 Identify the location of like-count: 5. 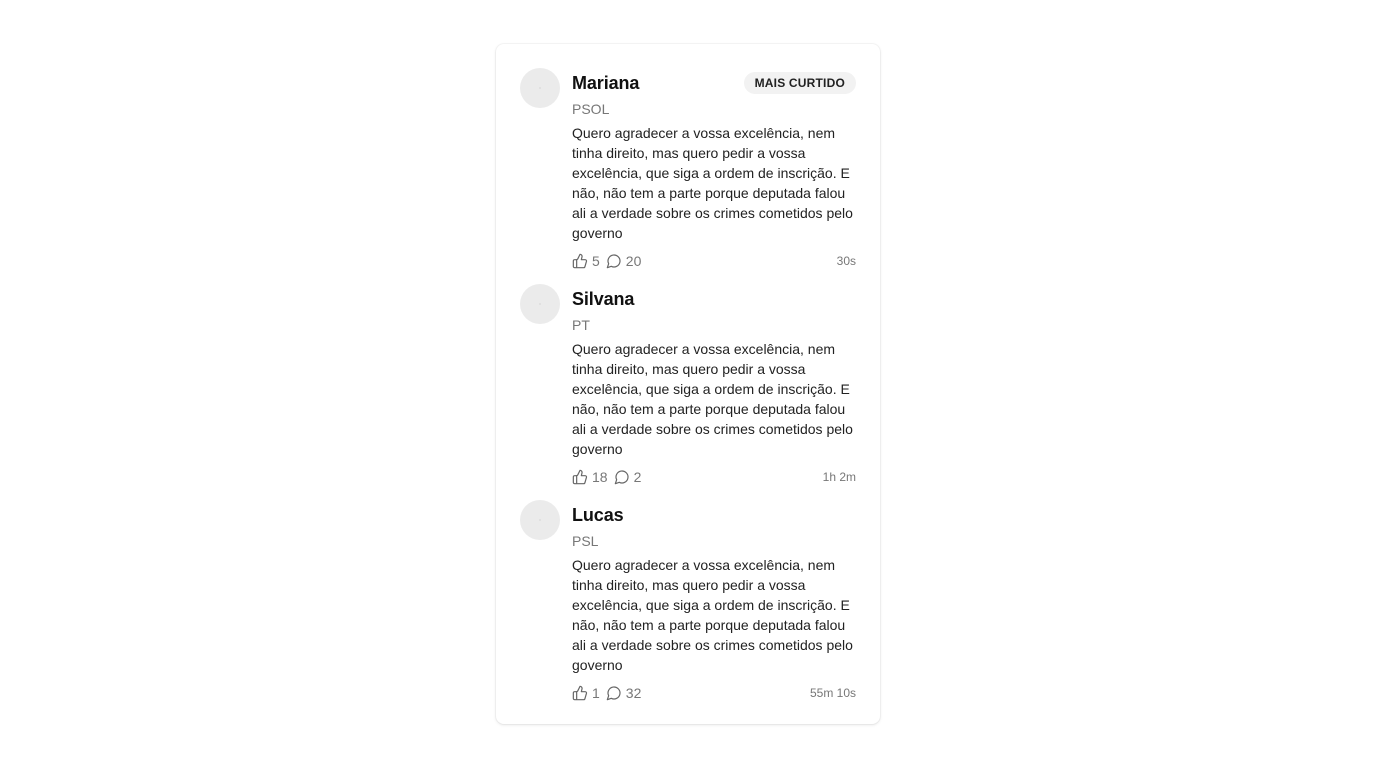
(596, 261).